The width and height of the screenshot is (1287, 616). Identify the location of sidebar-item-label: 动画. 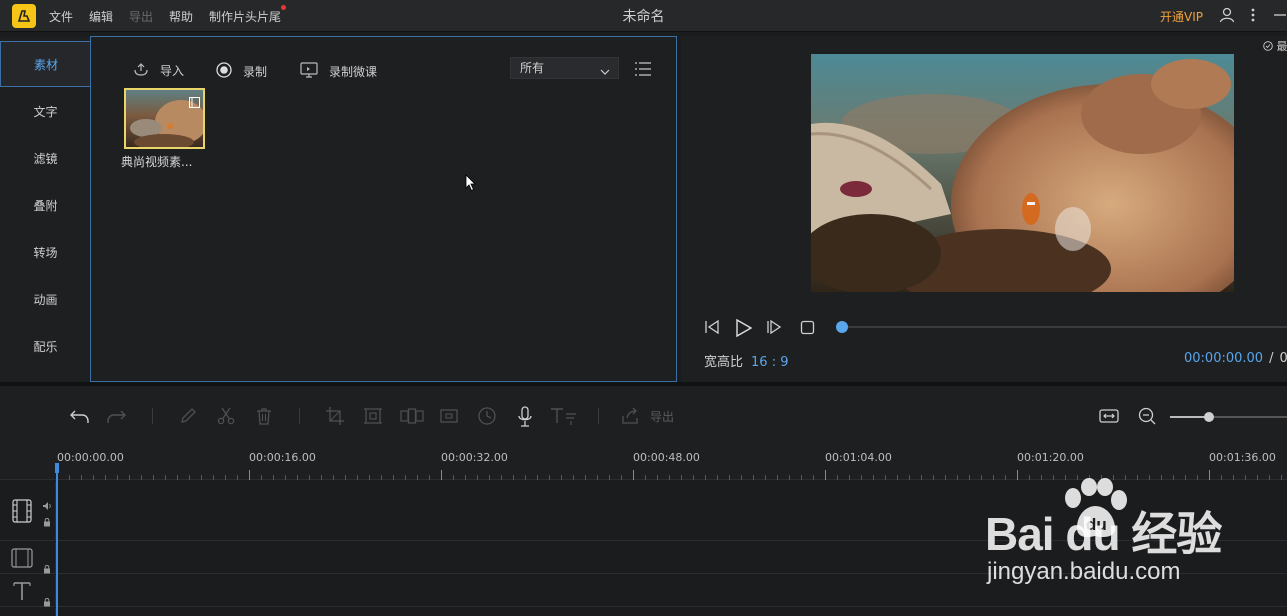
(45, 299).